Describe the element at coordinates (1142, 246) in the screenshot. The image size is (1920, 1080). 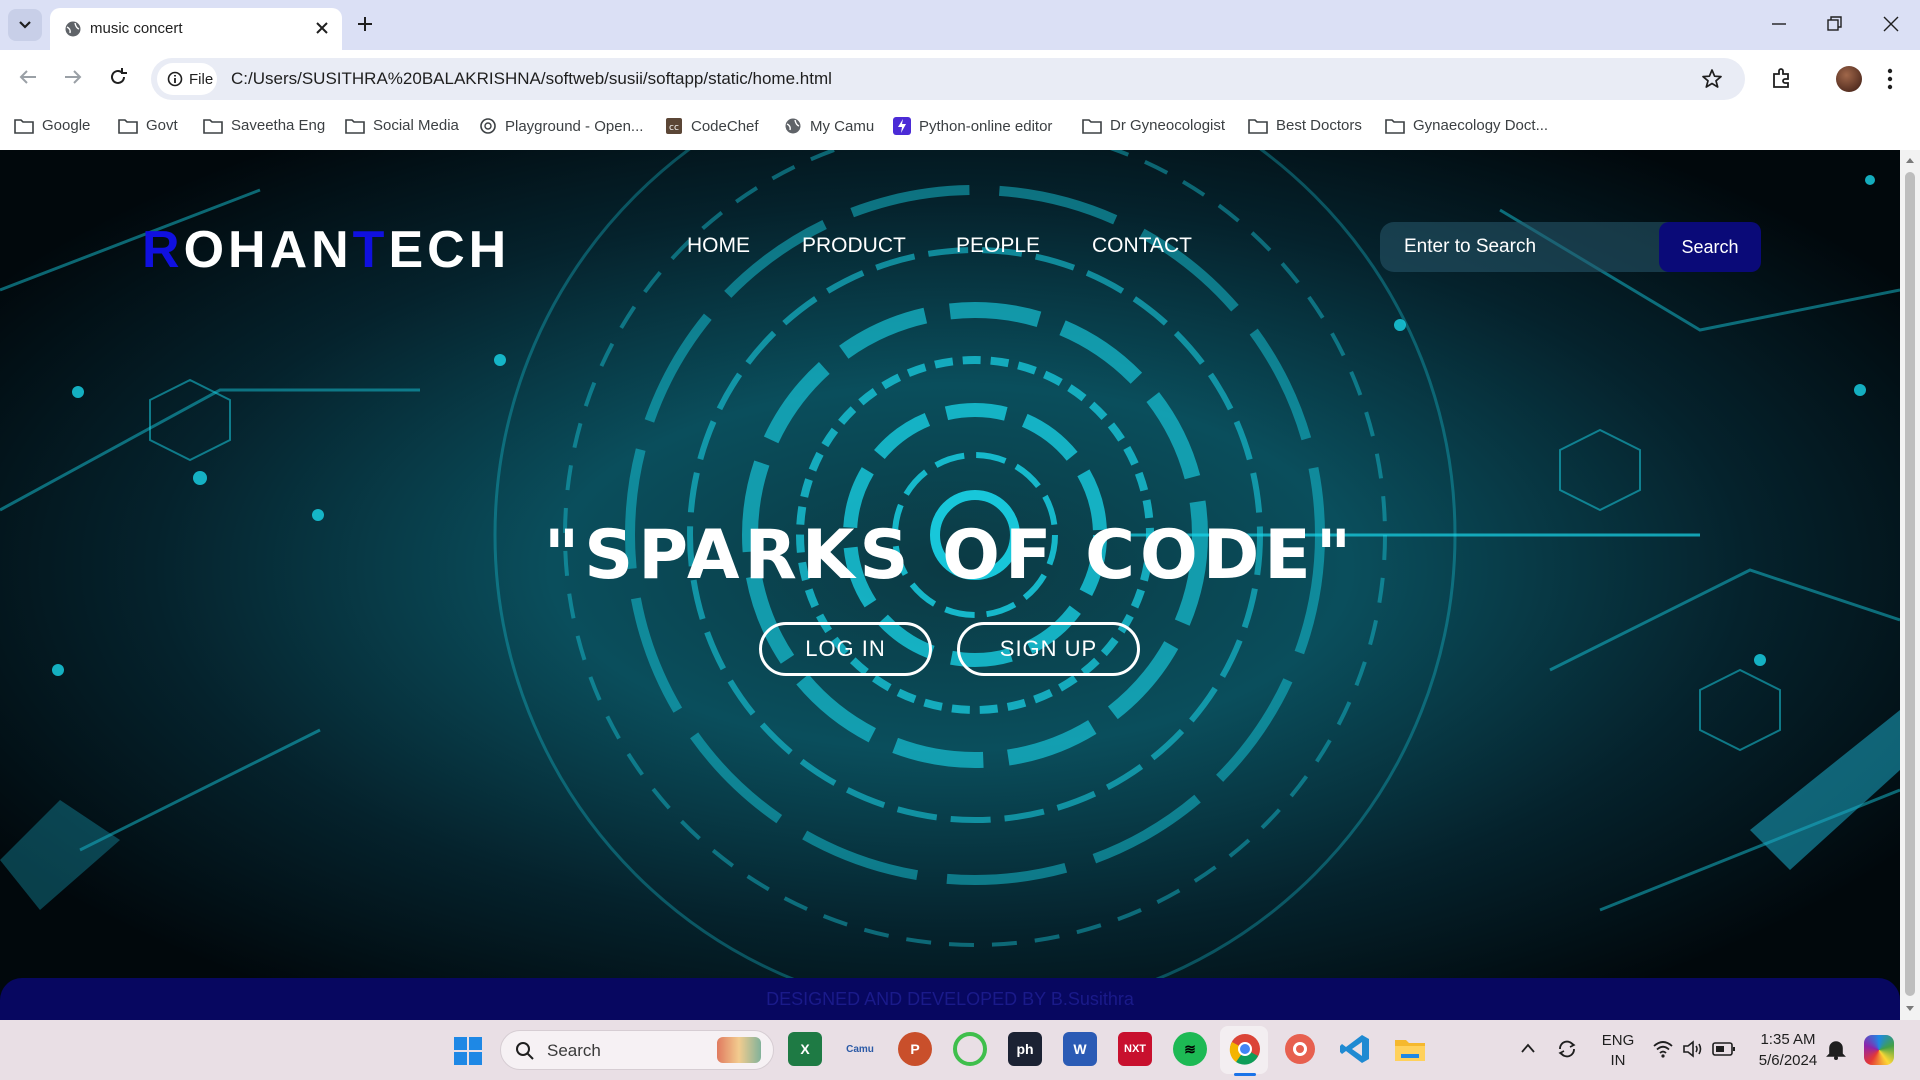
I see `nav-link-contact: CONTACT` at that location.